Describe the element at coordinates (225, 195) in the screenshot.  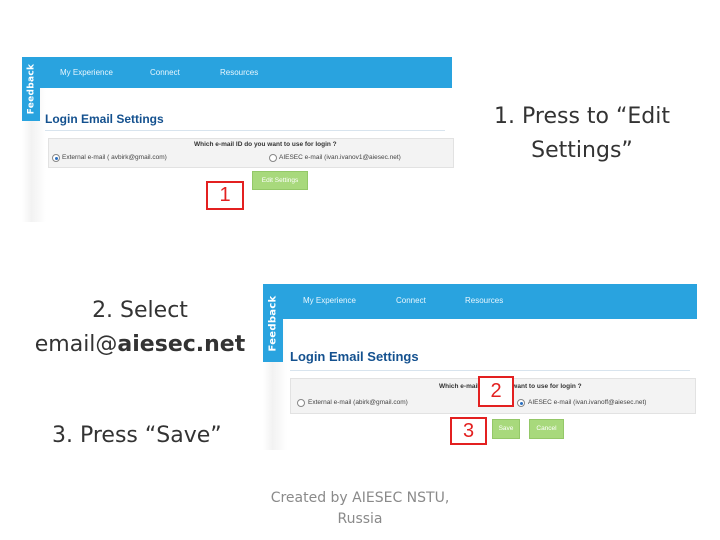
I see `step-marker-1: 1` at that location.